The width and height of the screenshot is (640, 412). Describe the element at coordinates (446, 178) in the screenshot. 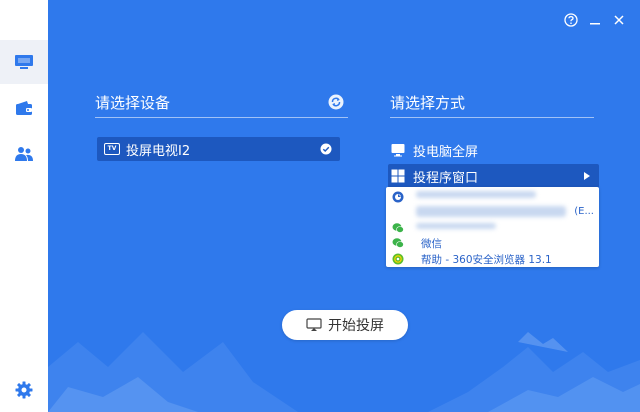

I see `mode-label: 投程序窗口` at that location.